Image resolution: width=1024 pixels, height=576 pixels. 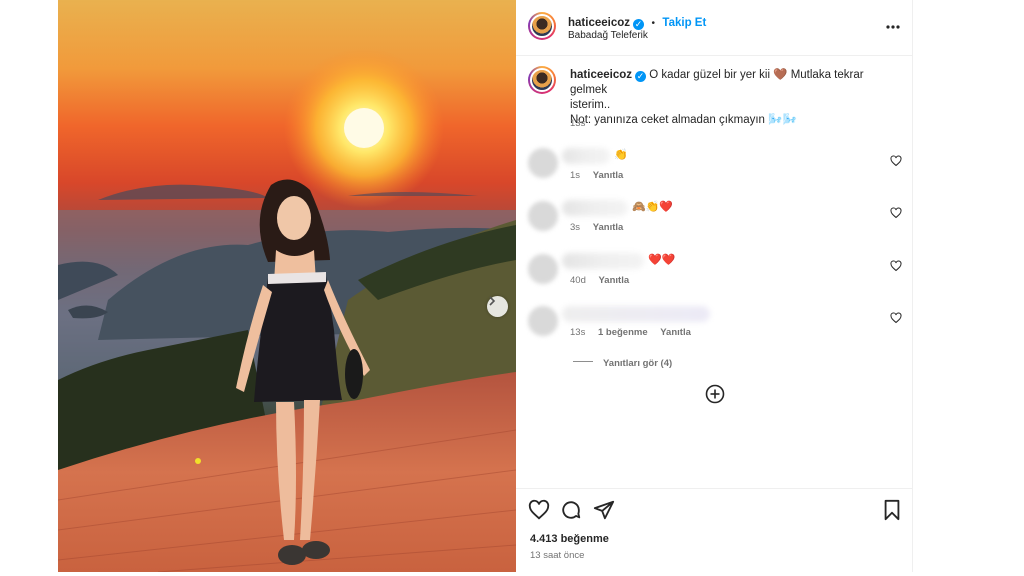 I want to click on view-replies-label: Yanıtları gör (4), so click(x=638, y=363).